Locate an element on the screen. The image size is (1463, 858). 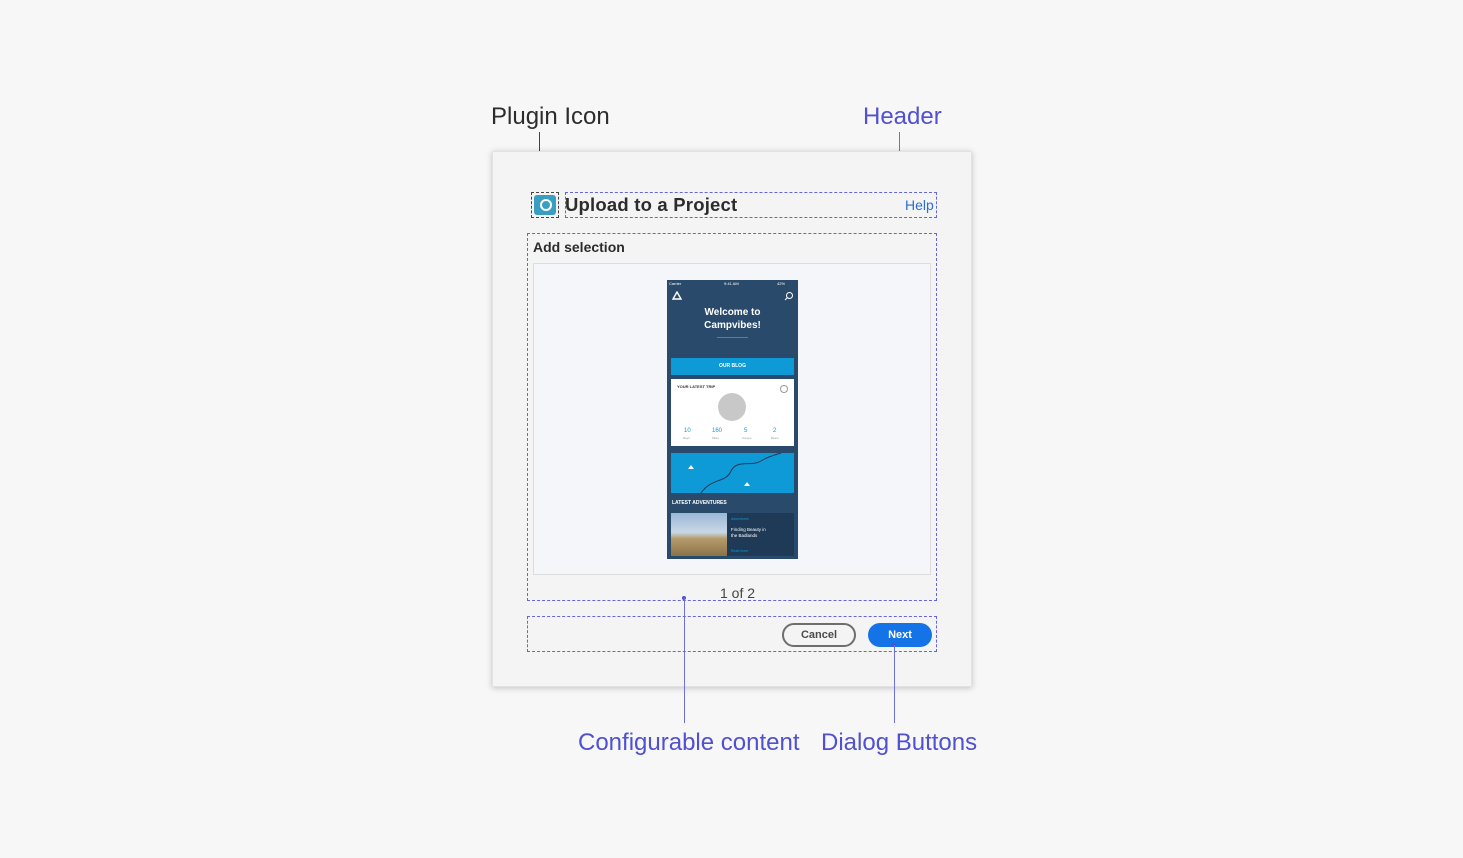
section-label: Add selection is located at coordinates (579, 247).